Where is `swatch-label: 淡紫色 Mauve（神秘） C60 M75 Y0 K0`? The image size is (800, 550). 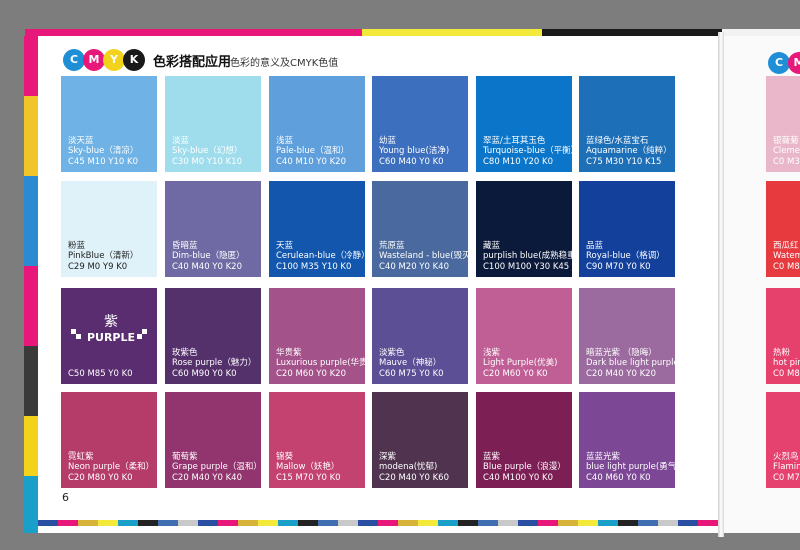 swatch-label: 淡紫色 Mauve（神秘） C60 M75 Y0 K0 is located at coordinates (422, 364).